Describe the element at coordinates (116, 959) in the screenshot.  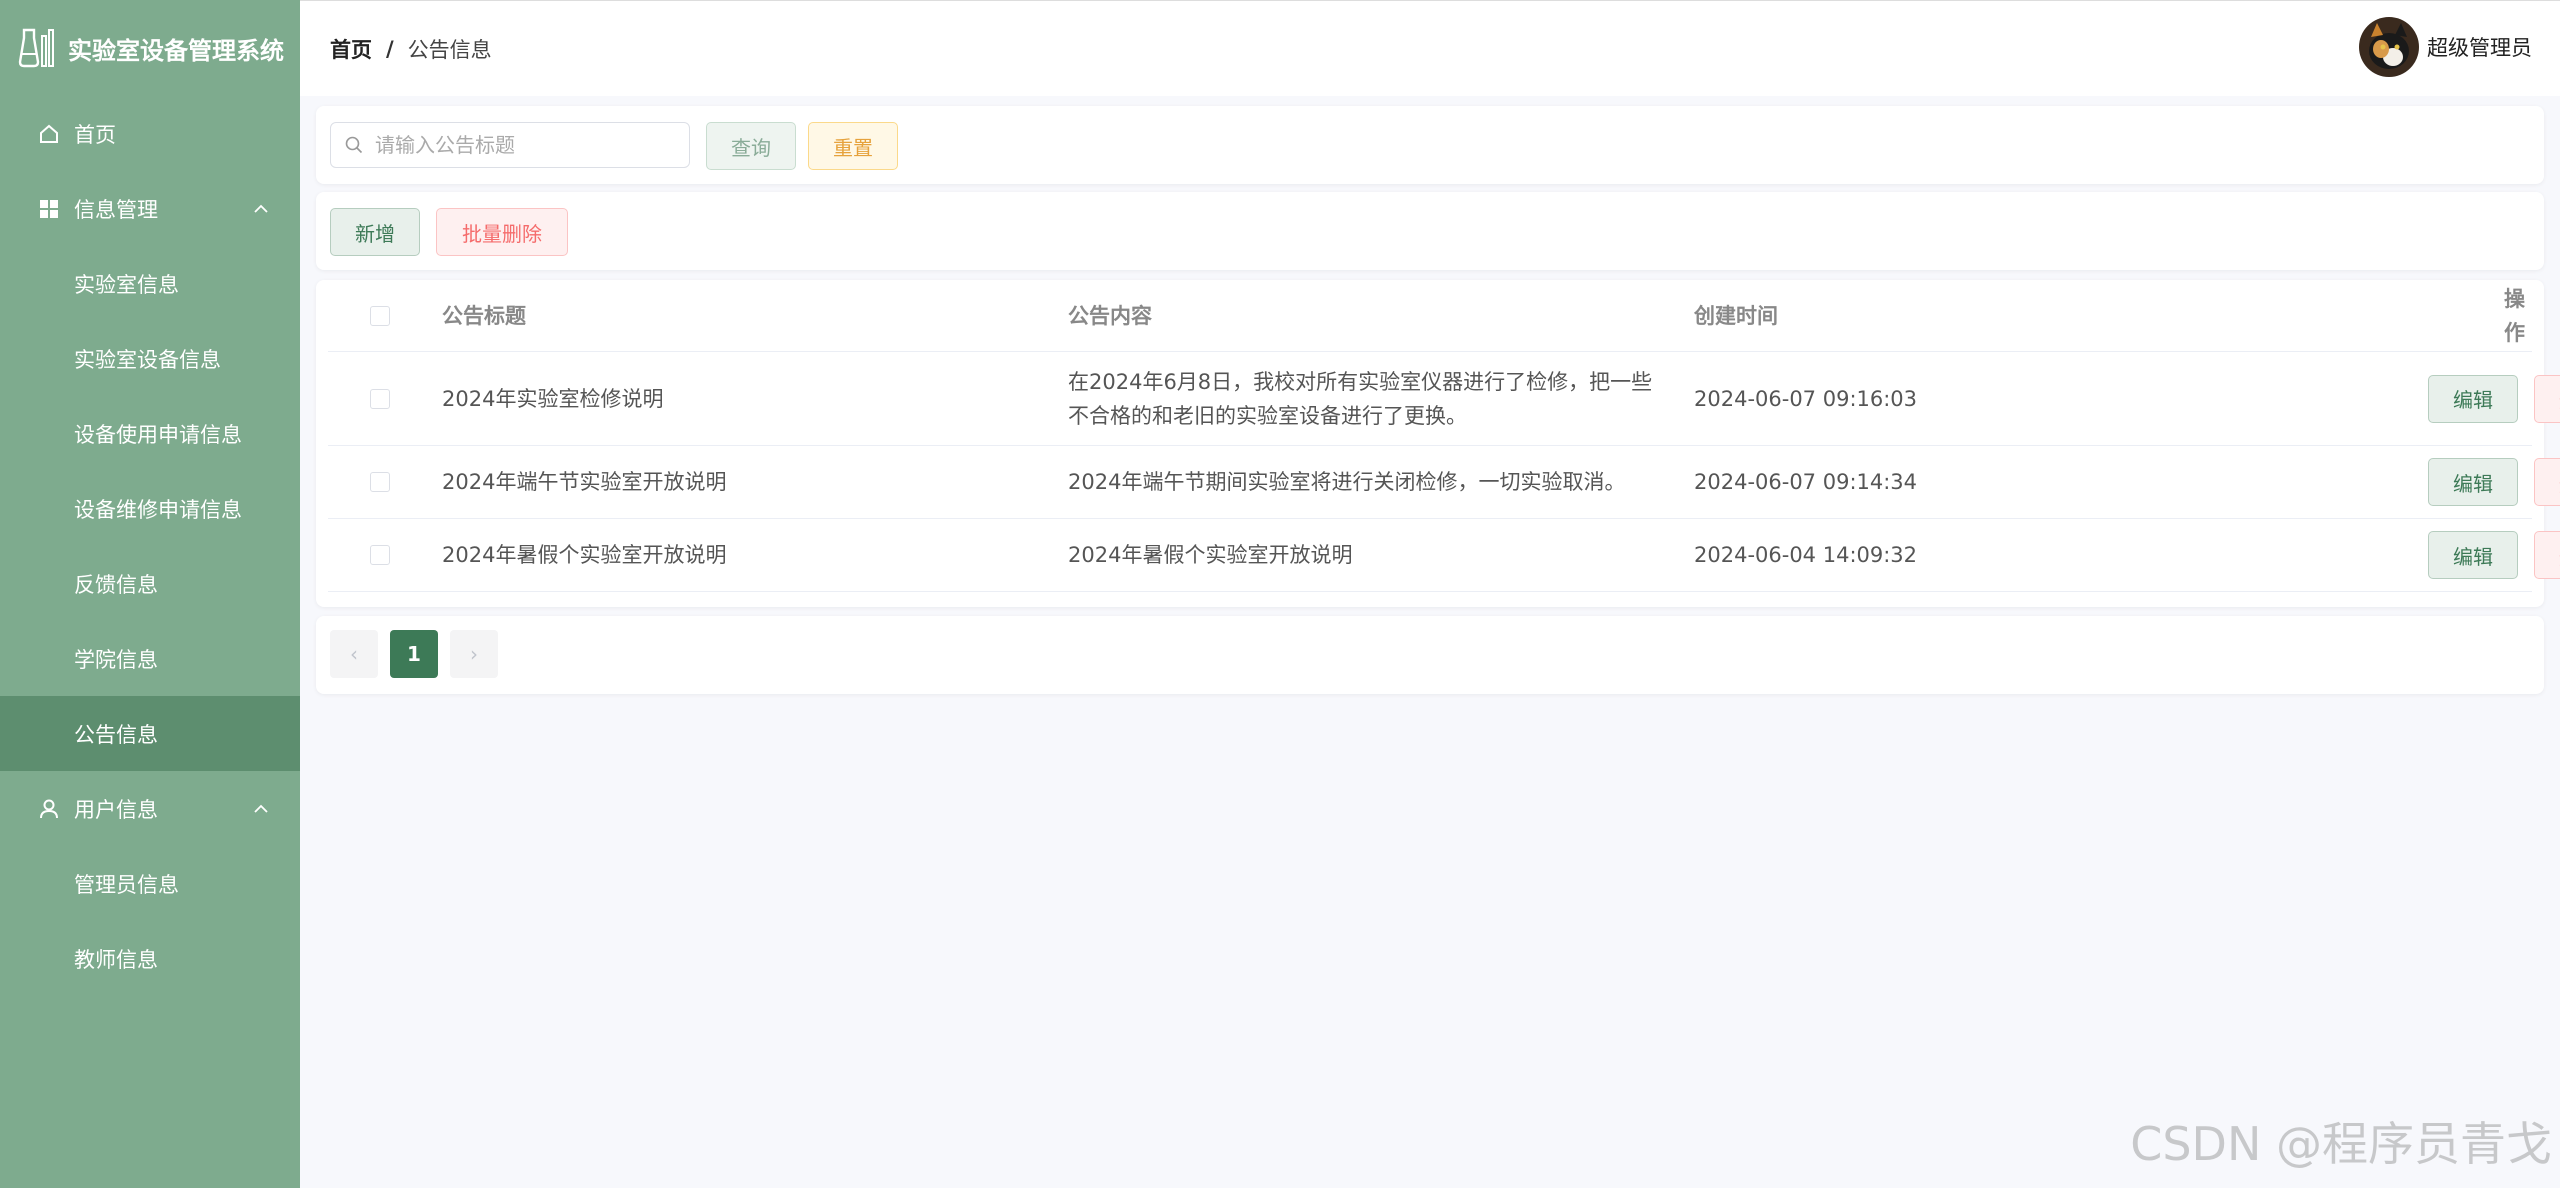
I see `sidebar-item-label: 教师信息` at that location.